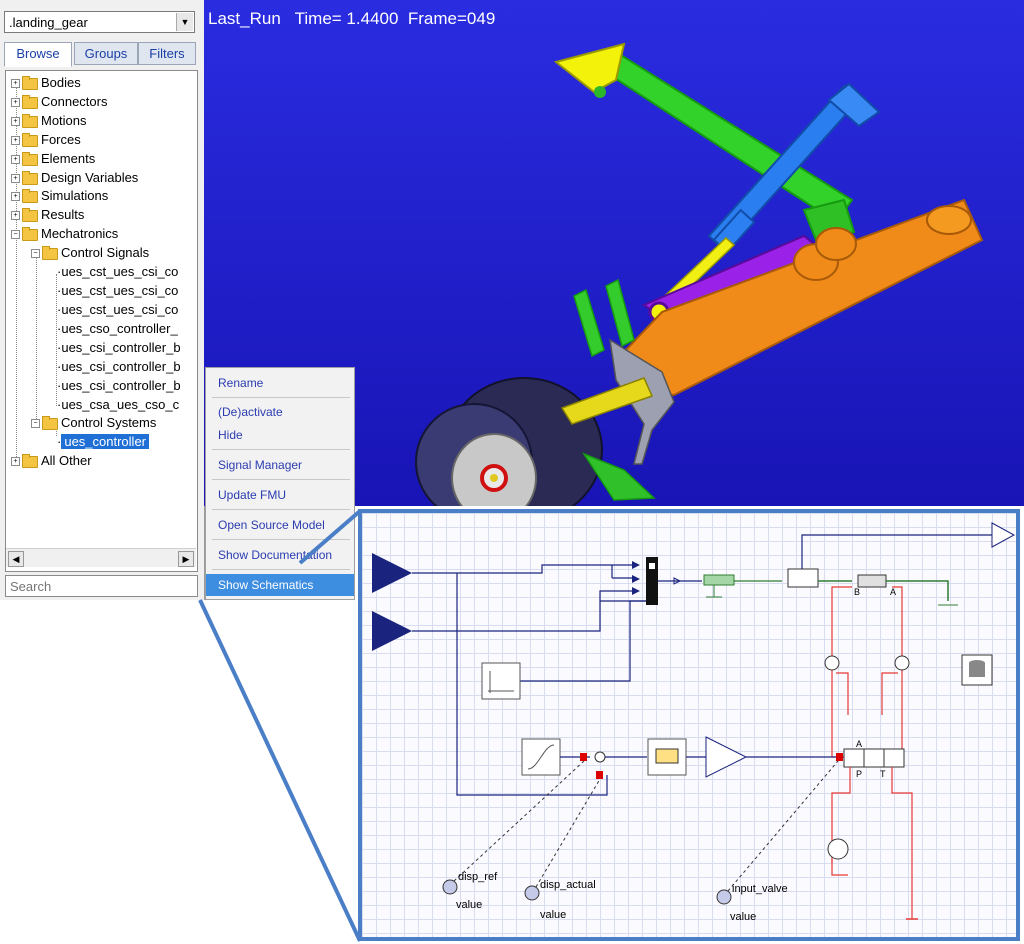 The height and width of the screenshot is (944, 1024). I want to click on param-disp-ref-name: disp_ref, so click(478, 877).